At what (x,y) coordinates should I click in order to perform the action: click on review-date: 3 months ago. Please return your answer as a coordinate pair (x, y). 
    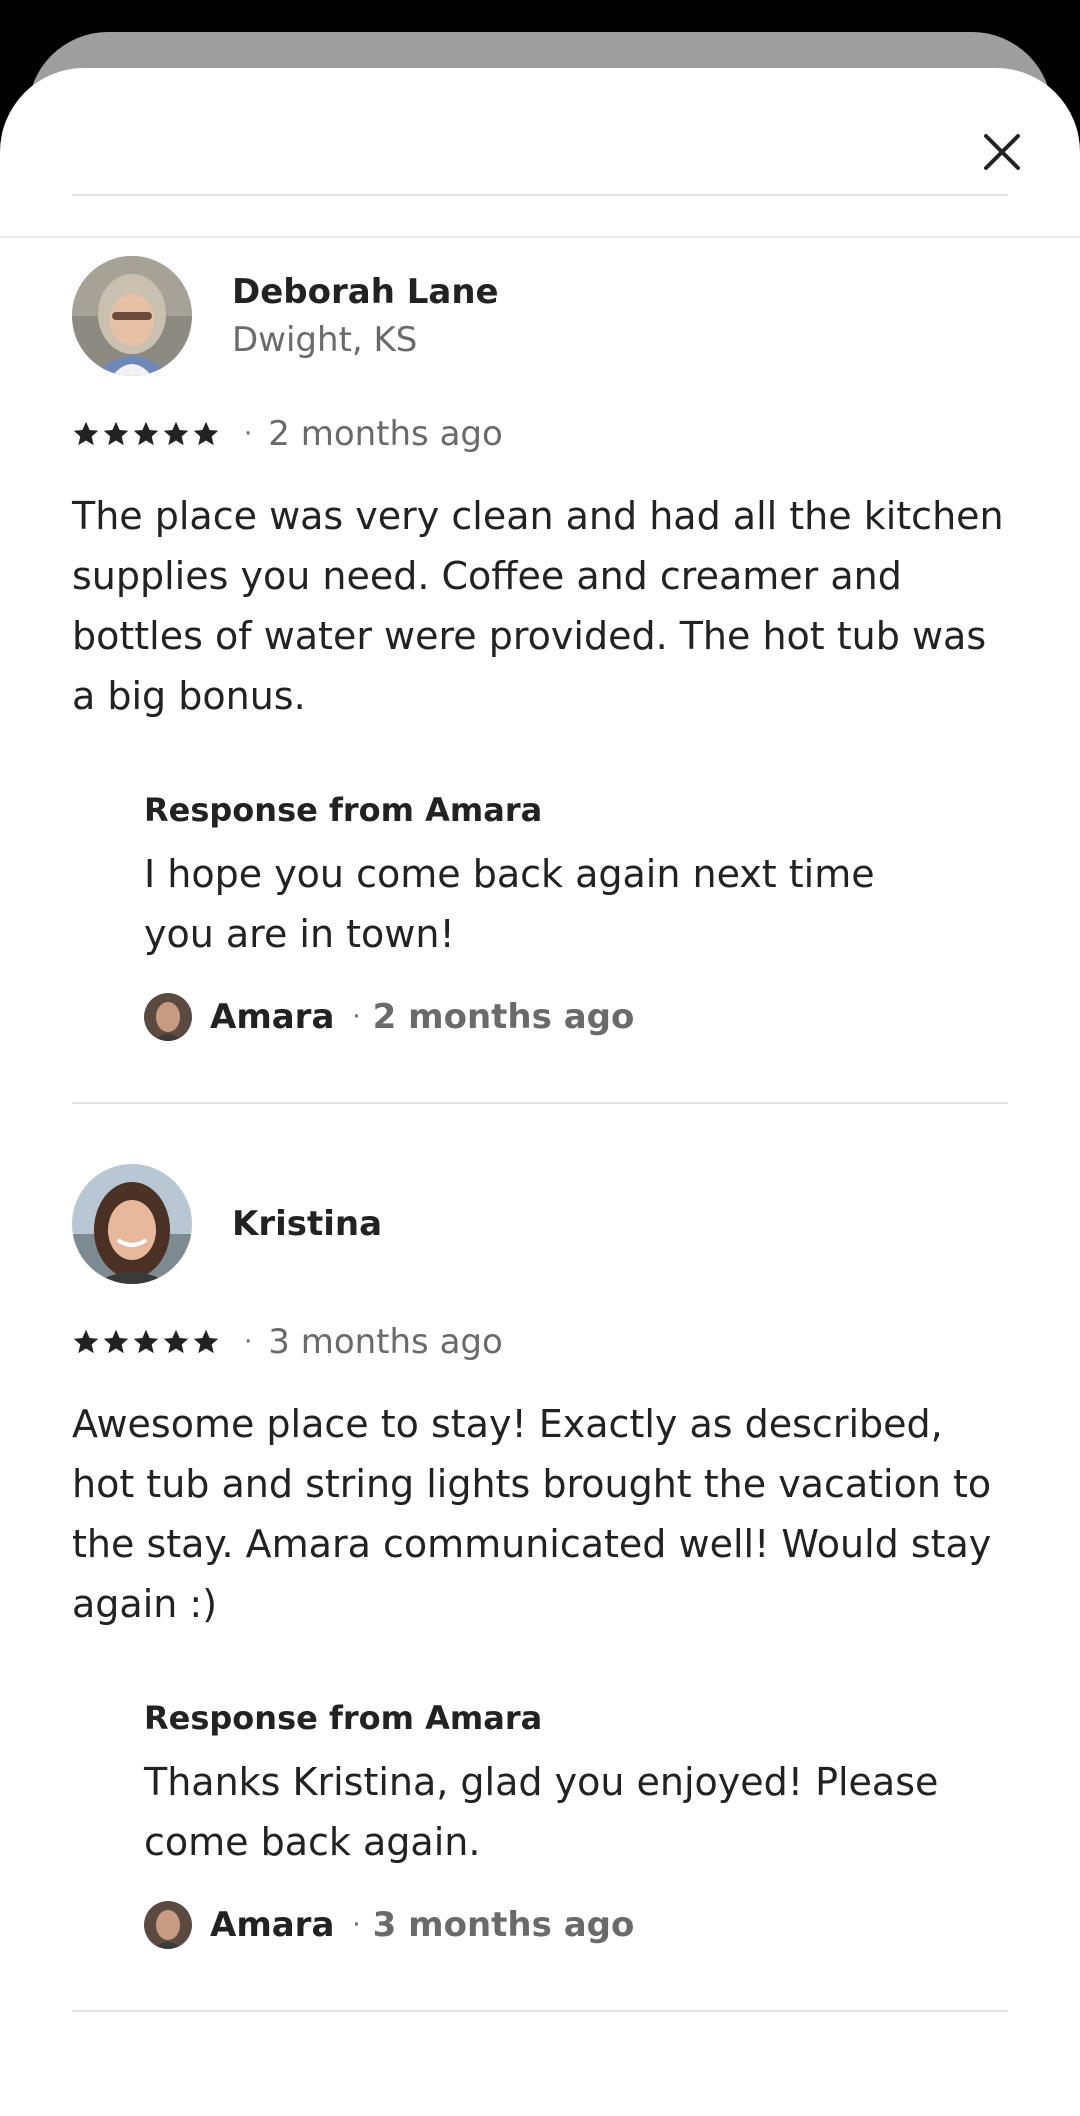
    Looking at the image, I should click on (385, 1342).